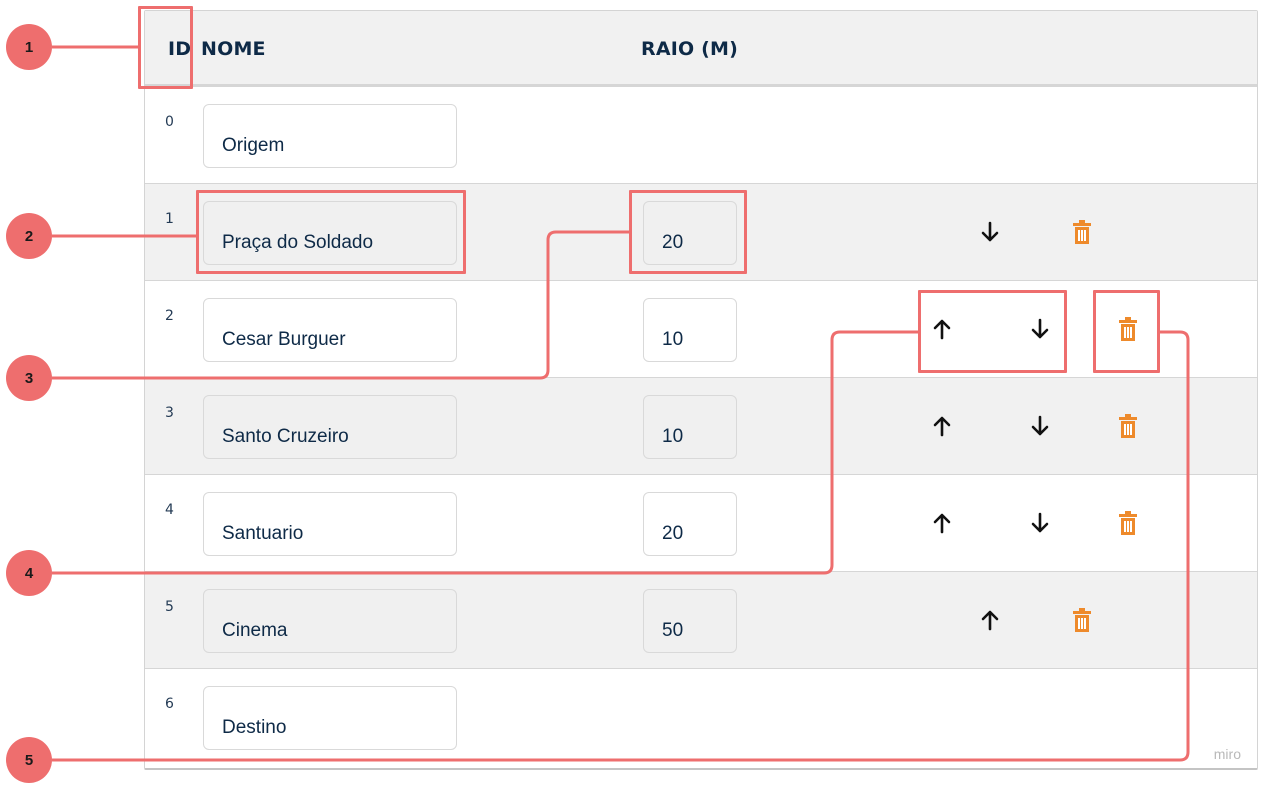 This screenshot has width=1270, height=787. Describe the element at coordinates (165, 47) in the screenshot. I see `highlight-id-column` at that location.